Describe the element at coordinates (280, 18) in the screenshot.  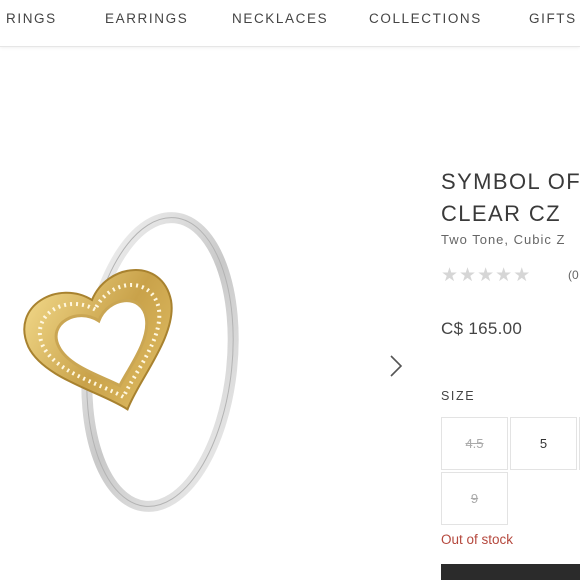
I see `nav-item-necklaces: NECKLACES` at that location.